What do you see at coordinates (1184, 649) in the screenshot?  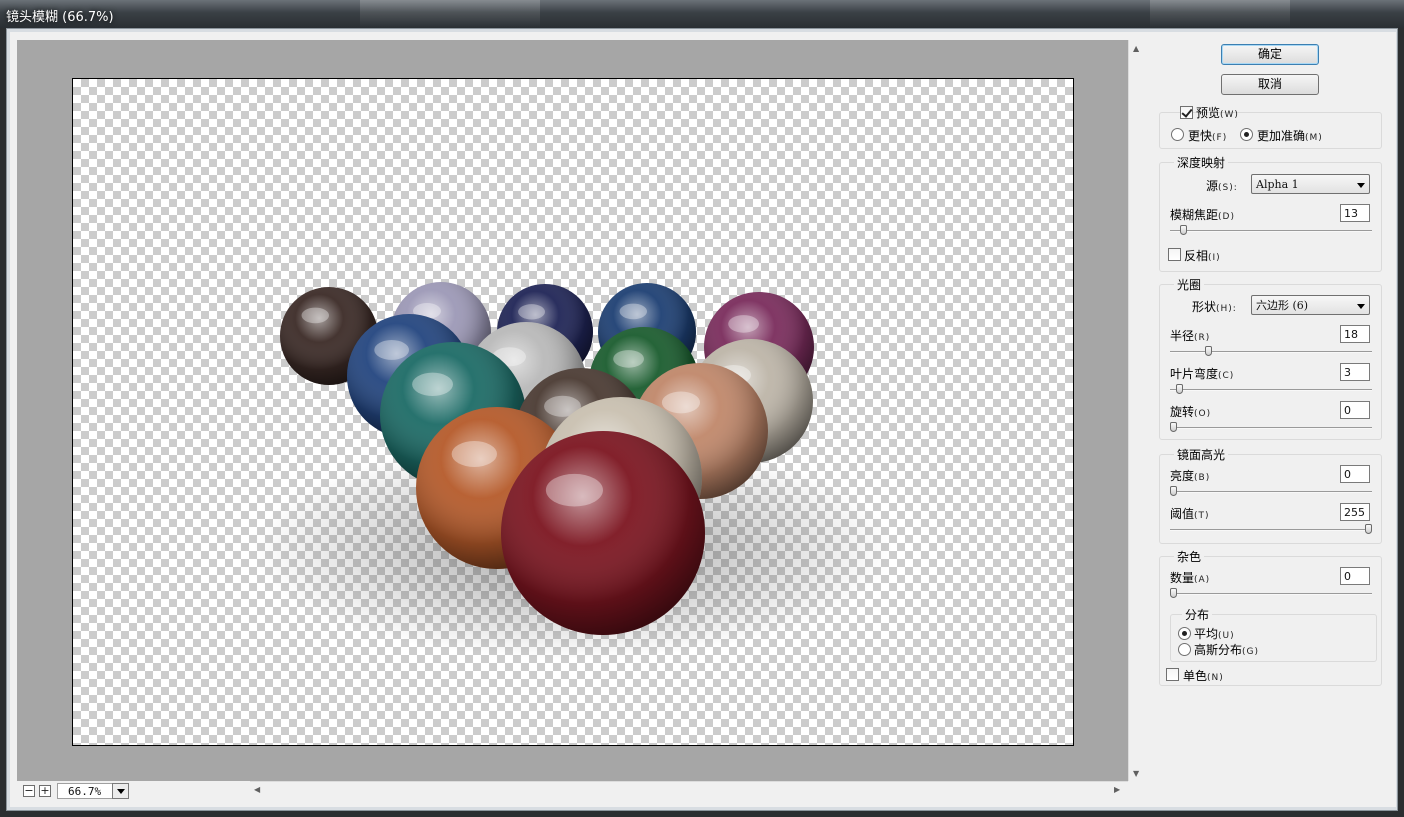 I see `gaussian-radio` at bounding box center [1184, 649].